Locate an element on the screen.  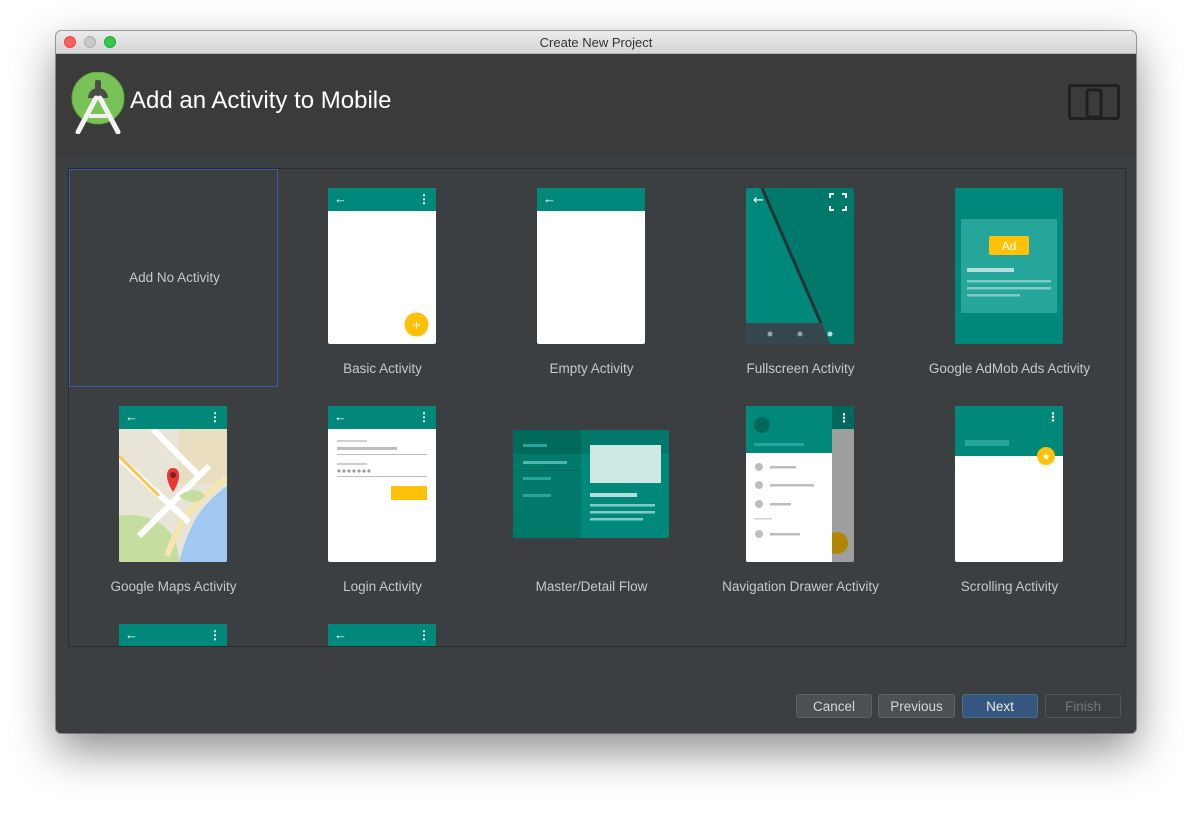
template-login-activity: ← ⋮ Login Activity is located at coordinates (382, 496).